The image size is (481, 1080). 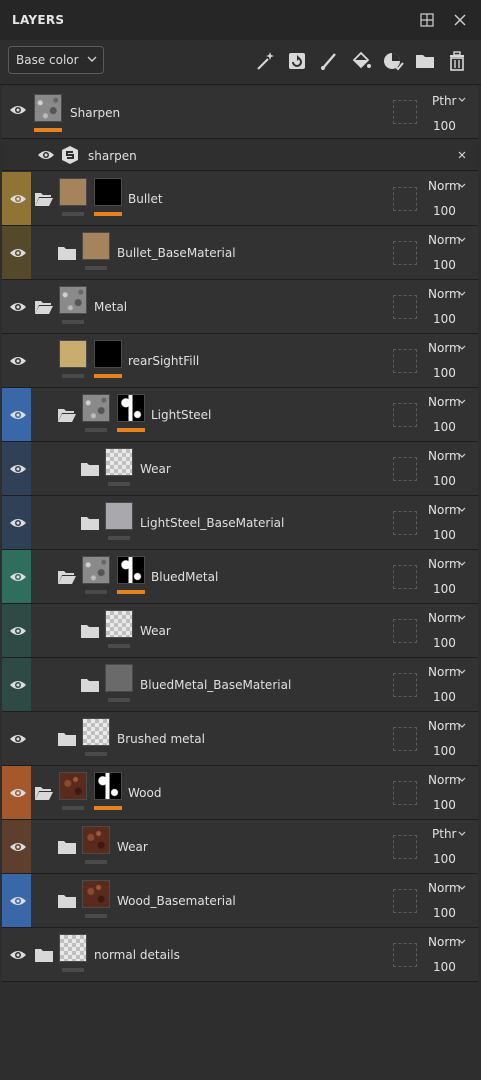 What do you see at coordinates (240, 112) in the screenshot?
I see `layer-row: Sharpen Pthr 100` at bounding box center [240, 112].